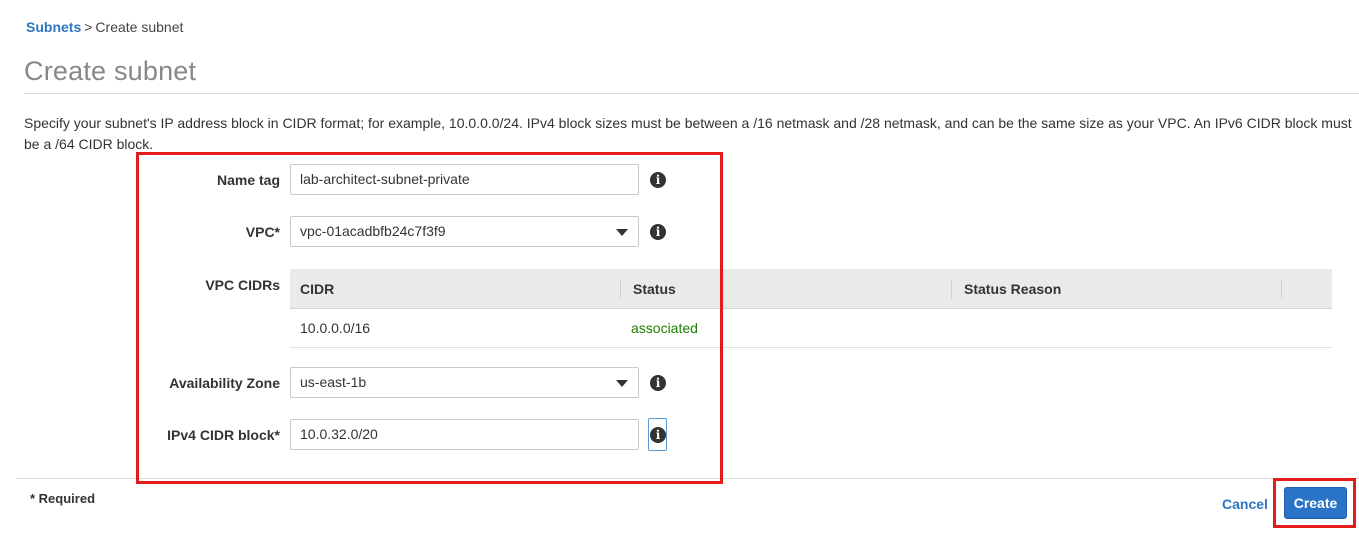 The height and width of the screenshot is (537, 1359). I want to click on ipv4-cidr-value: 10.0.32.0/20, so click(339, 434).